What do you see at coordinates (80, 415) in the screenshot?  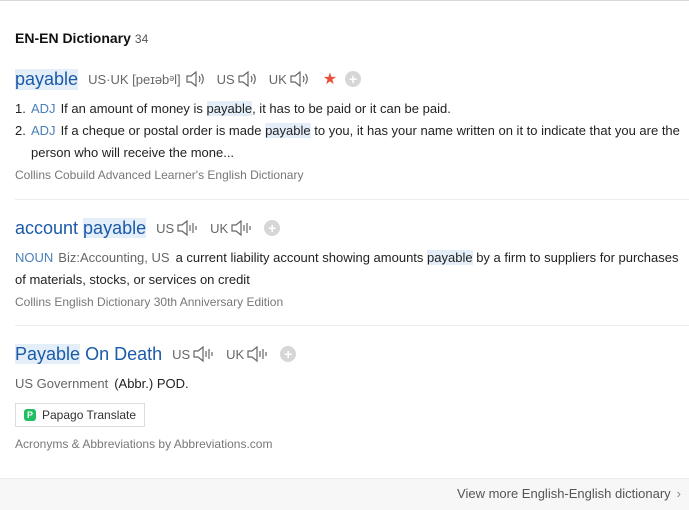 I see `papago-translate-button: P Papago Translate` at bounding box center [80, 415].